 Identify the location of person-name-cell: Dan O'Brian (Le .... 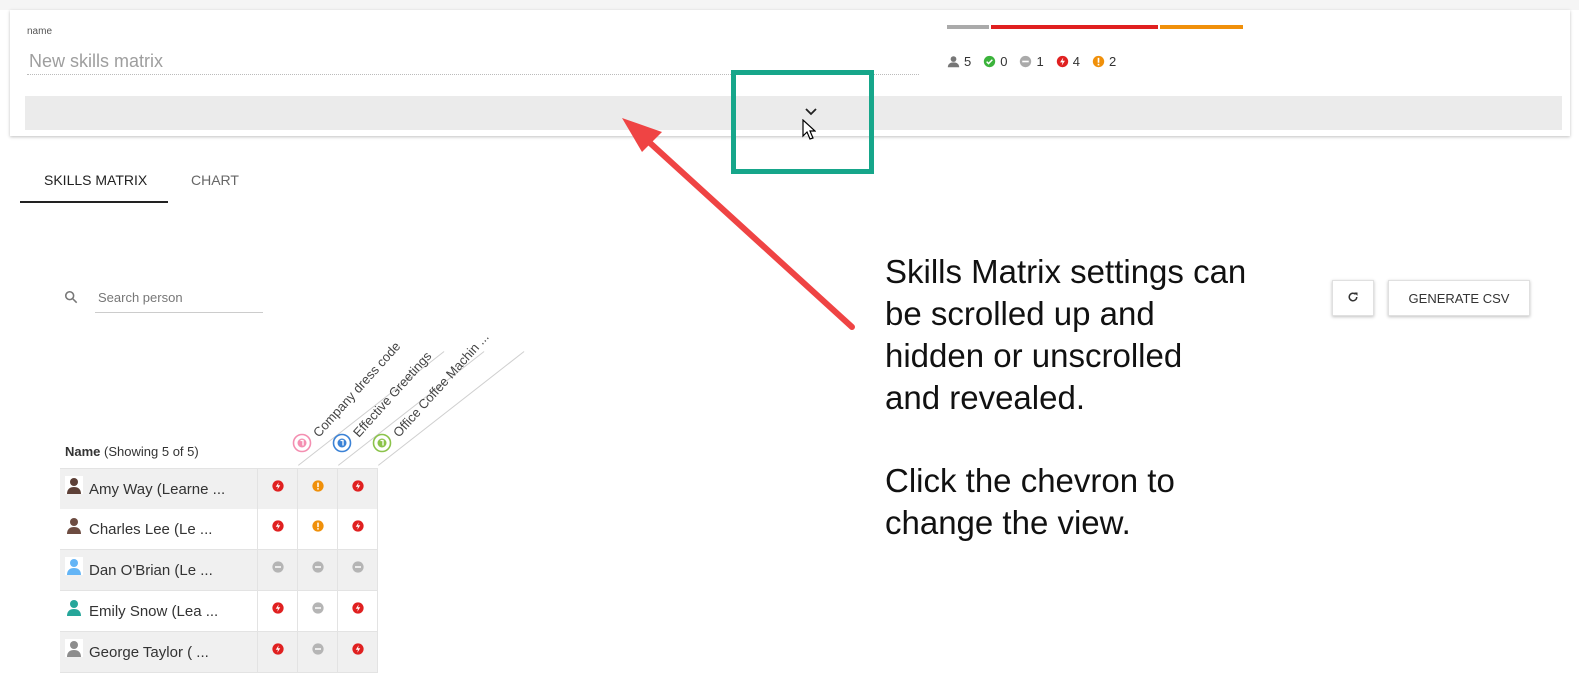
(159, 570).